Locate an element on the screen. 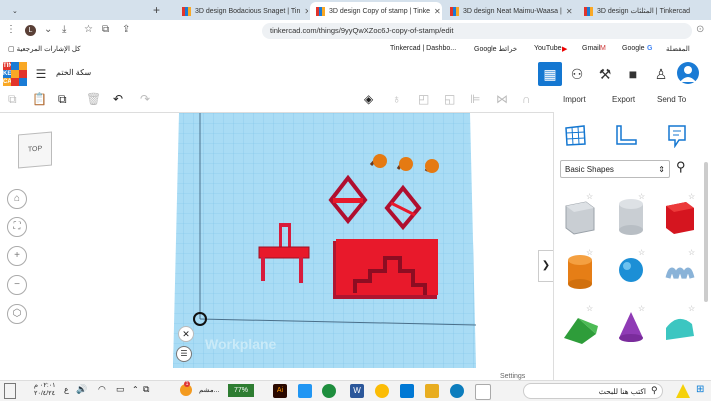 Image resolution: width=711 pixels, height=401 pixels. tab-2: 3D design Neat Maimu-Waasa | ✕ is located at coordinates (510, 11).